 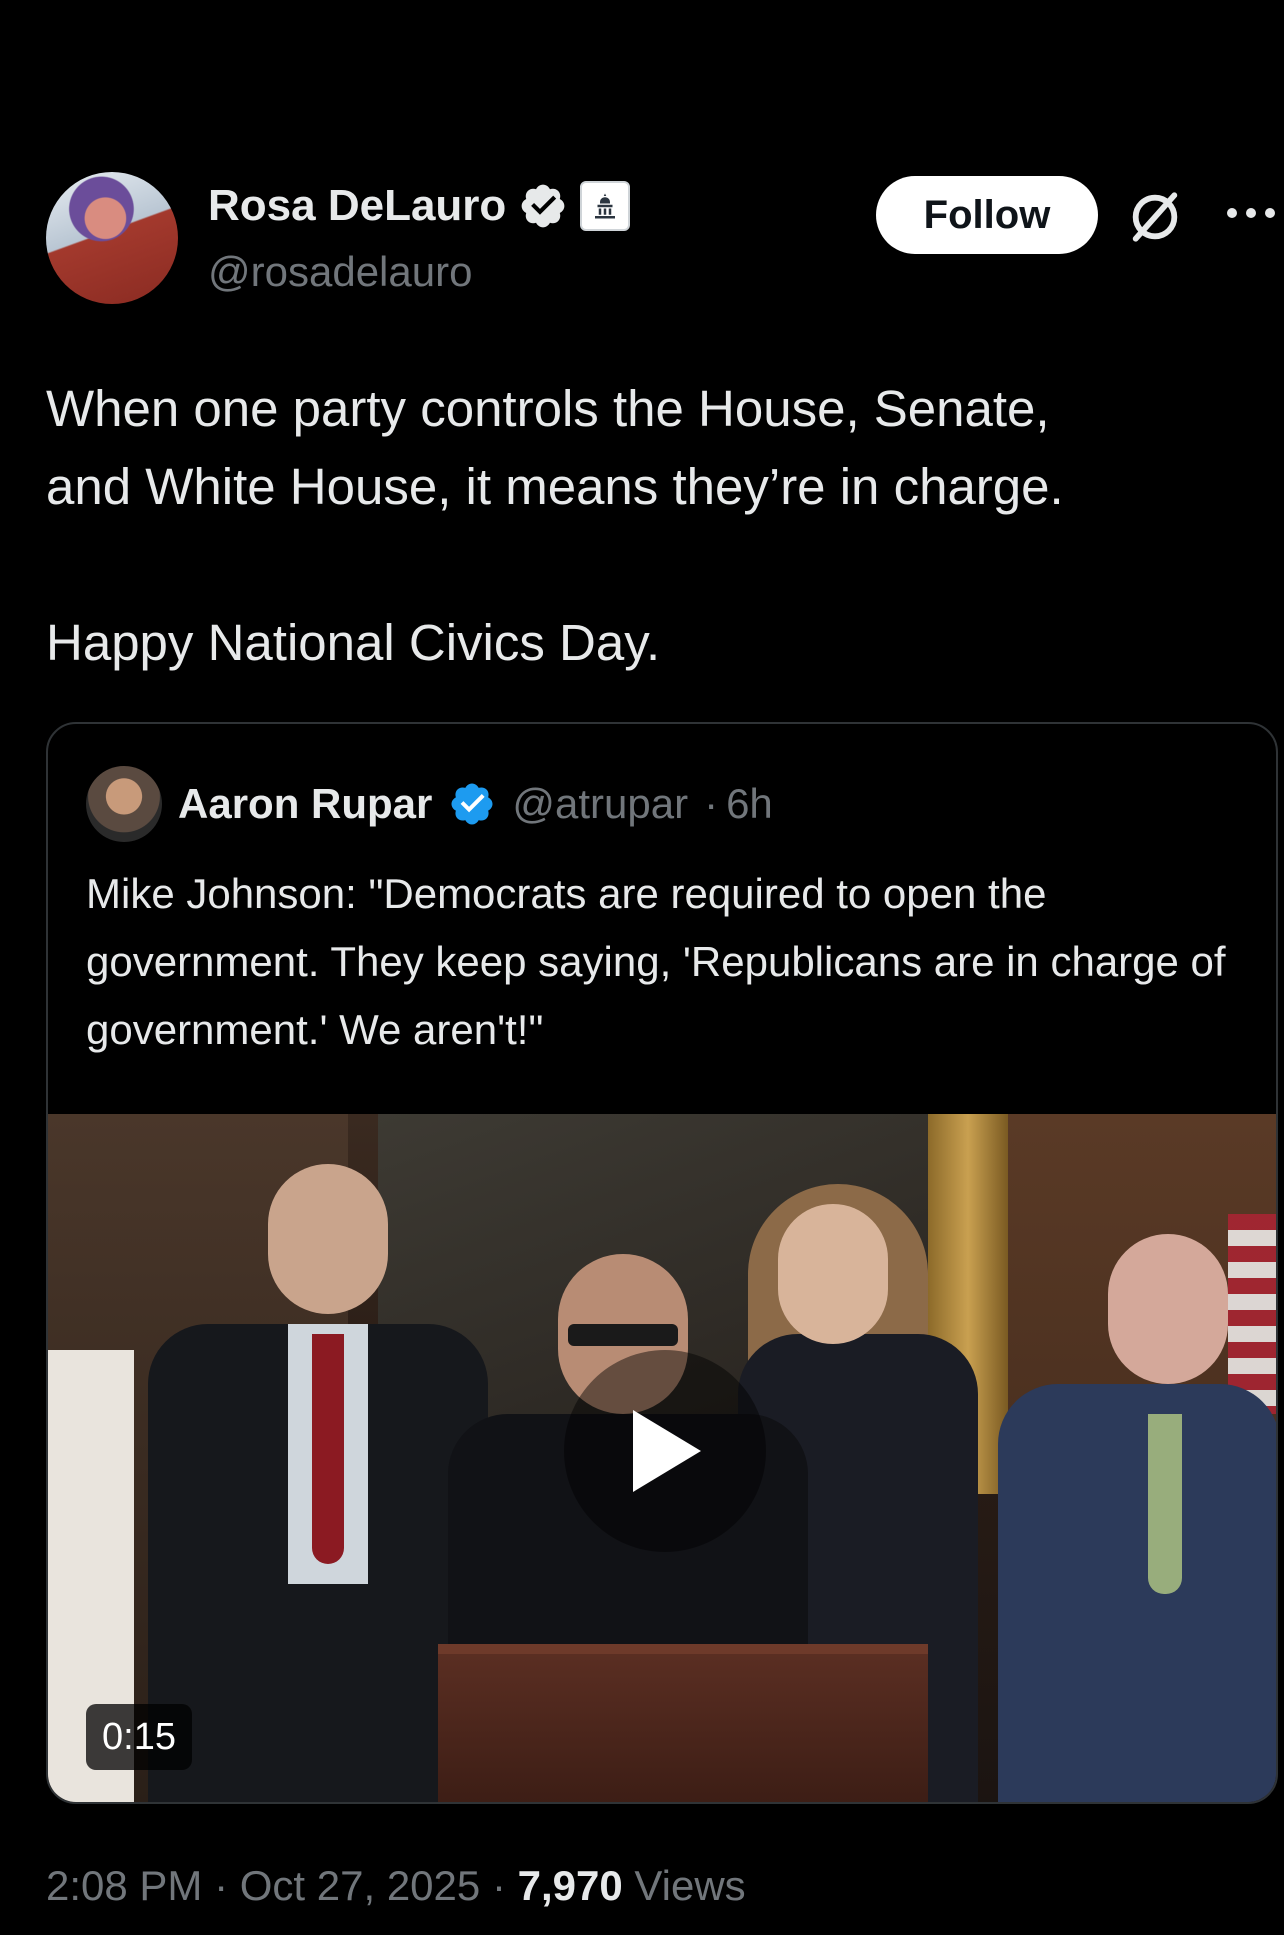 I want to click on author-handle: @rosadelauro, so click(x=340, y=272).